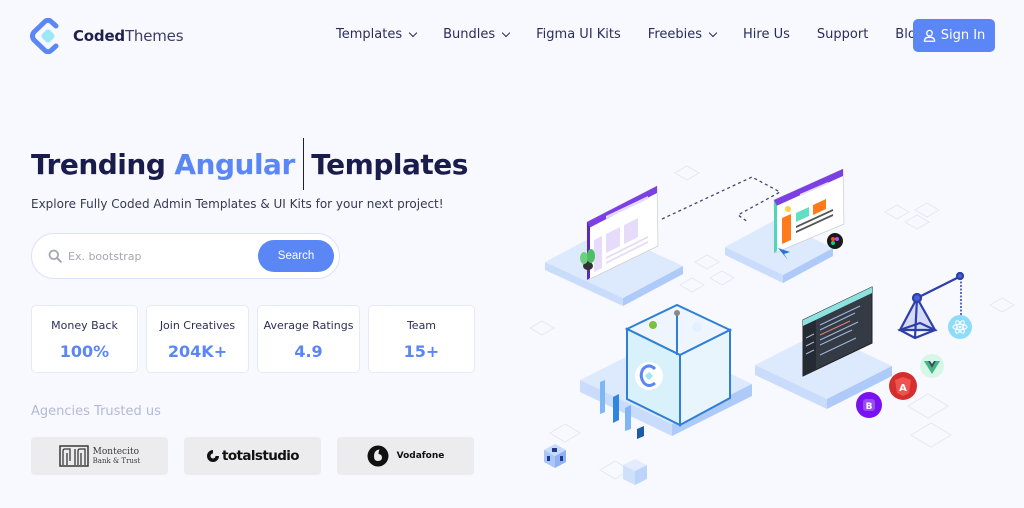 The image size is (1024, 508). Describe the element at coordinates (378, 456) in the screenshot. I see `vodafone-logo-icon` at that location.